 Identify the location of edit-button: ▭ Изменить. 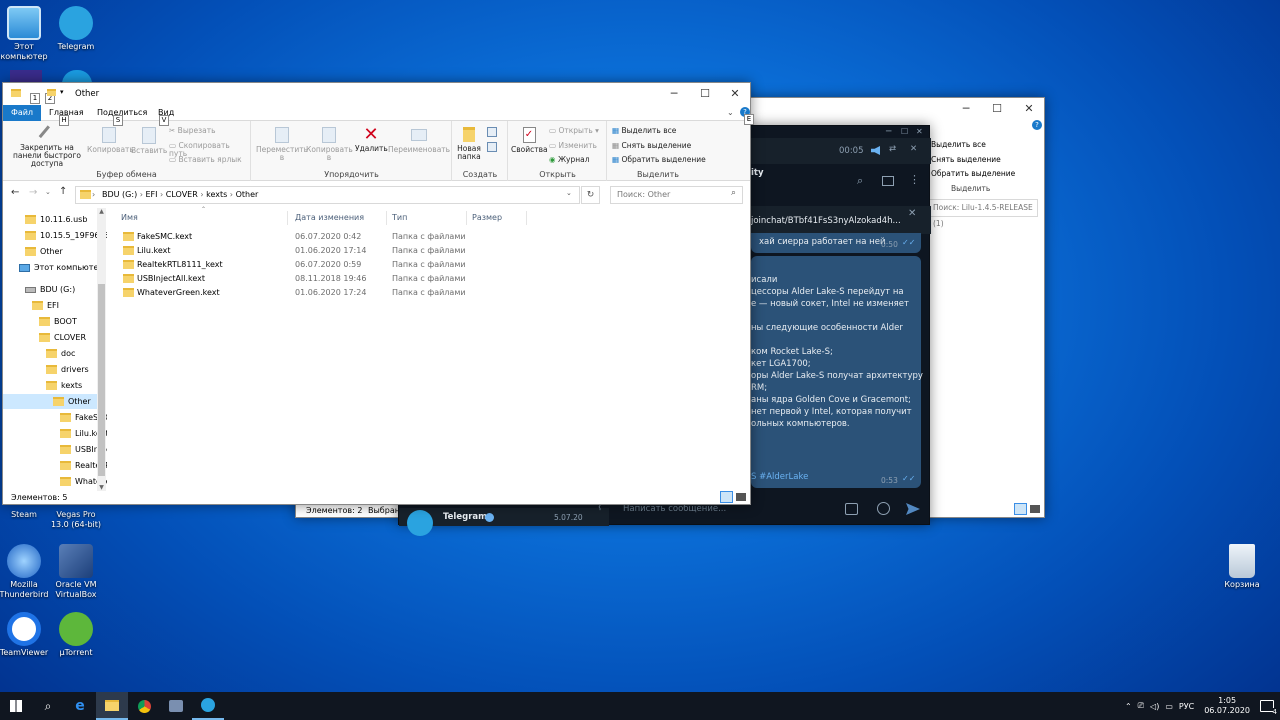
(573, 146).